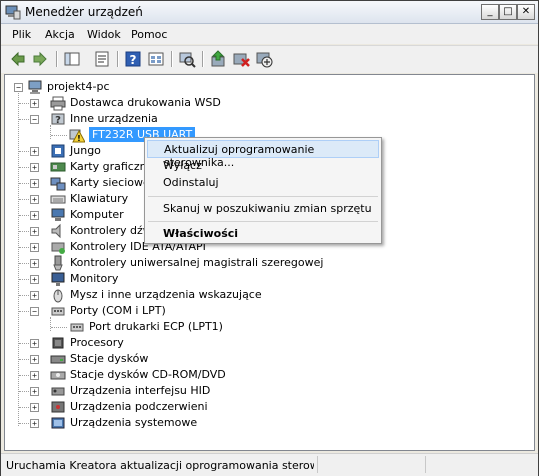  What do you see at coordinates (102, 59) in the screenshot?
I see `properties-icon` at bounding box center [102, 59].